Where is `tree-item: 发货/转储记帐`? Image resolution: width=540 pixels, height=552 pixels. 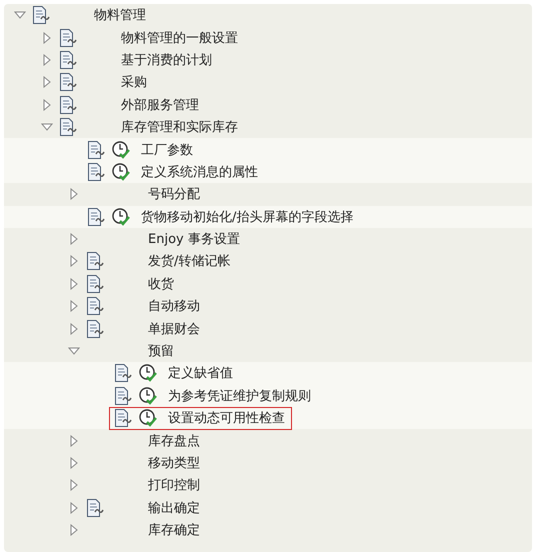 tree-item: 发货/转储记帐 is located at coordinates (189, 261).